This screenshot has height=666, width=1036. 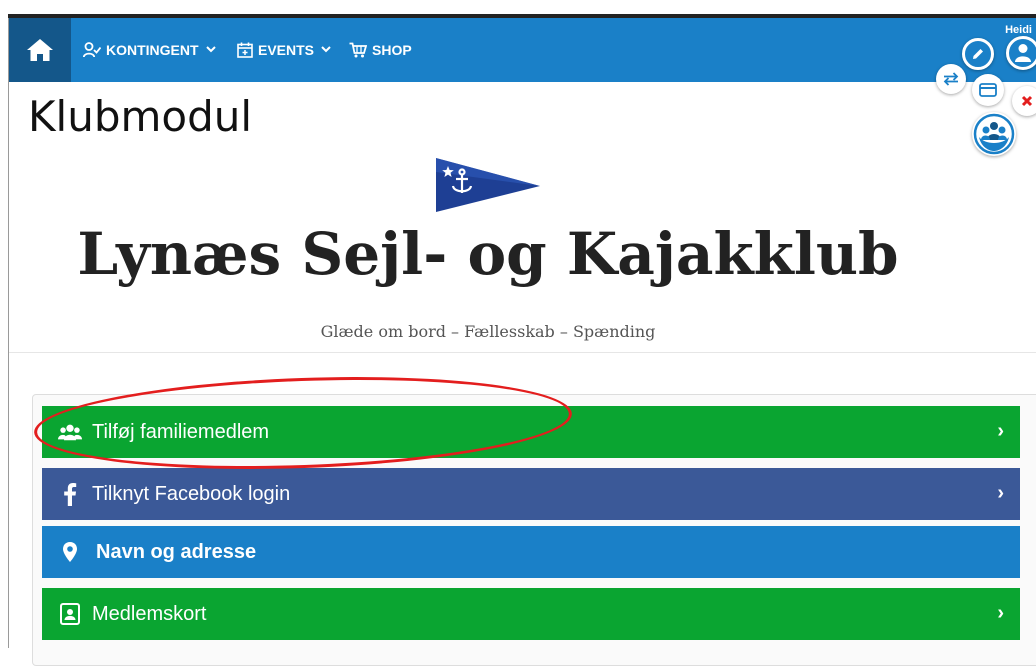 I want to click on user-avatar-button, so click(x=1021, y=53).